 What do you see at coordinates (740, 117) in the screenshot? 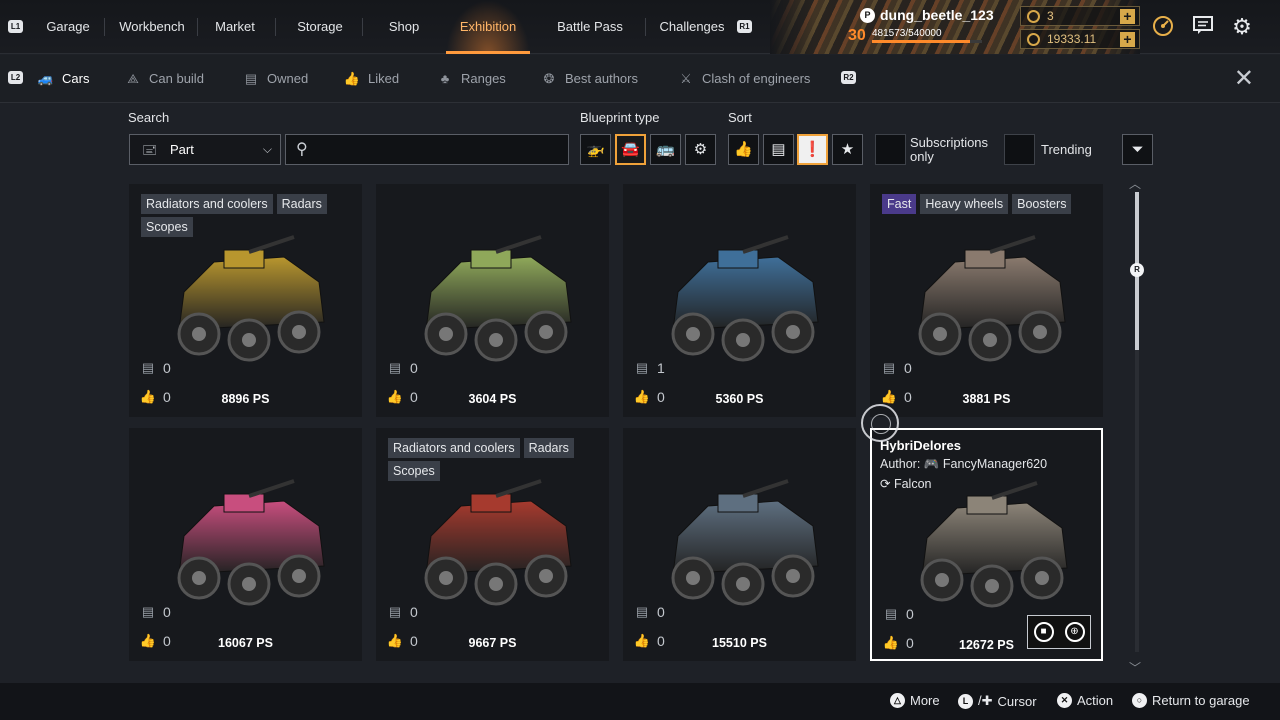
I see `sort-label: Sort` at bounding box center [740, 117].